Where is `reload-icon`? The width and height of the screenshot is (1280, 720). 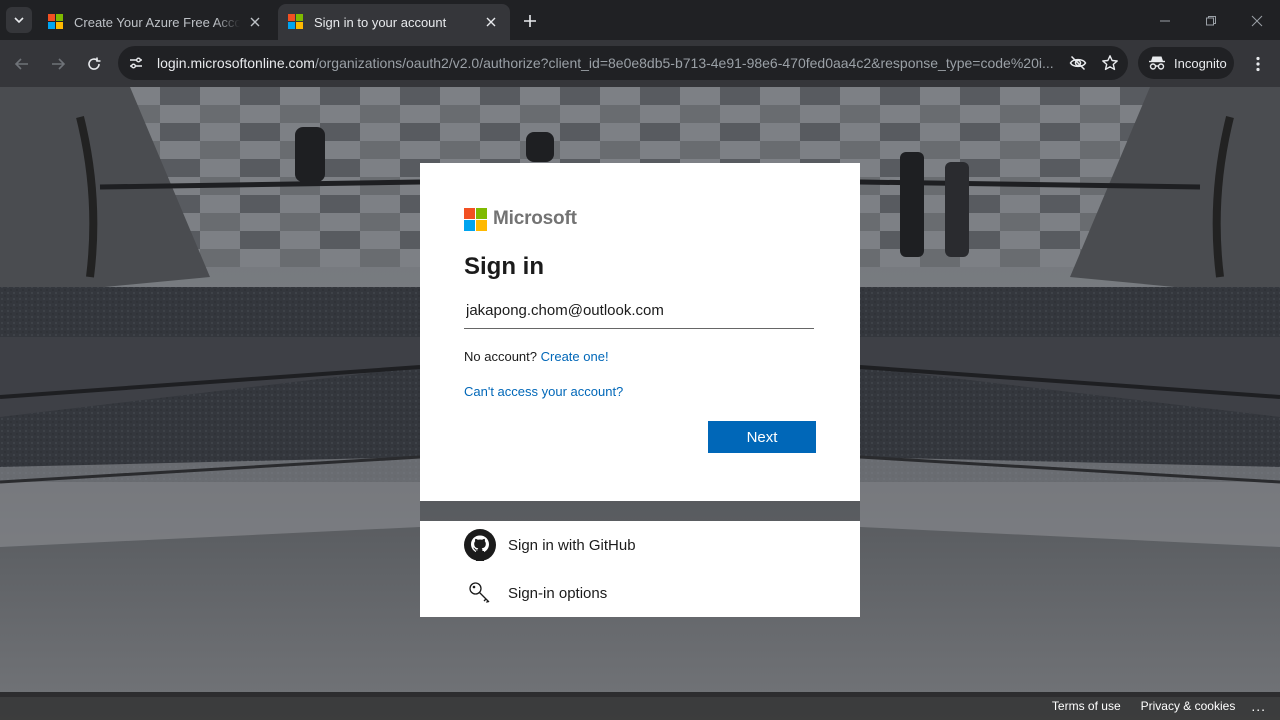
reload-icon is located at coordinates (94, 63).